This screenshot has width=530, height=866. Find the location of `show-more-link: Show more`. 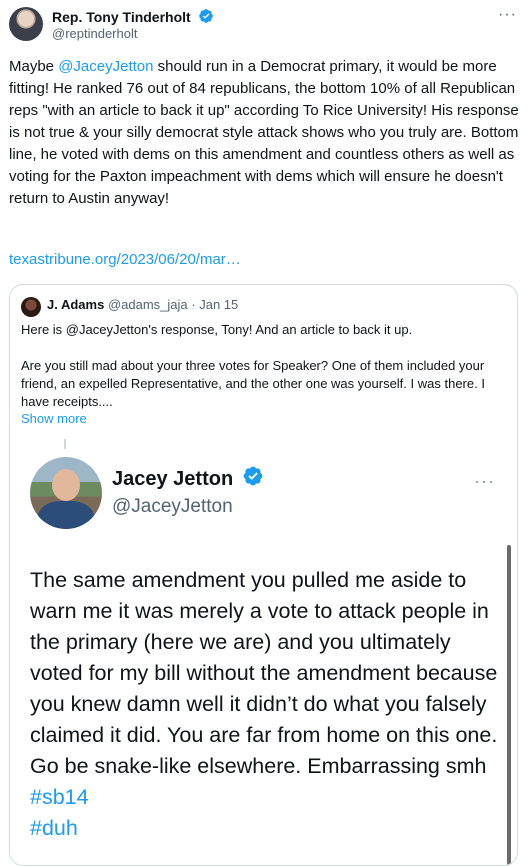

show-more-link: Show more is located at coordinates (54, 419).